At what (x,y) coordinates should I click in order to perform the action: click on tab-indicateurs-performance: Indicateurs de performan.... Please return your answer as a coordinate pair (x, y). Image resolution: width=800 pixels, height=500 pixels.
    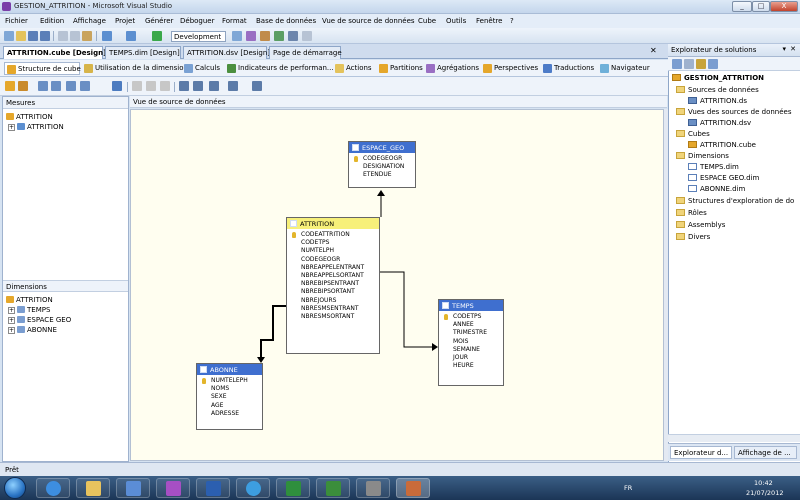
    Looking at the image, I should click on (279, 68).